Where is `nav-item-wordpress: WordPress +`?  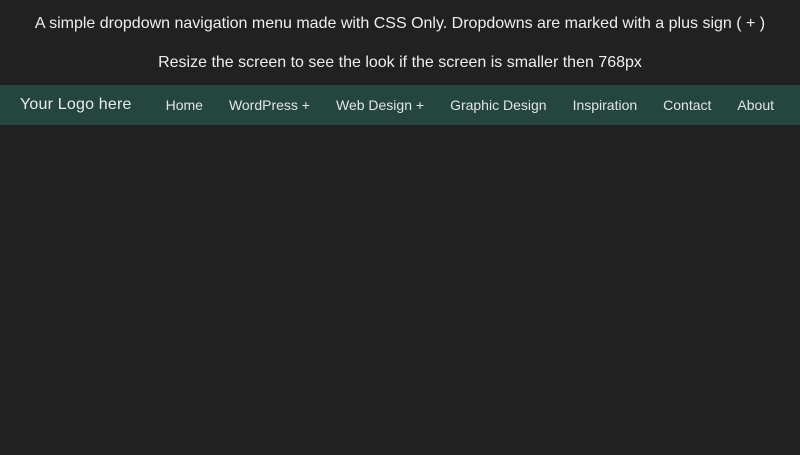 nav-item-wordpress: WordPress + is located at coordinates (269, 105).